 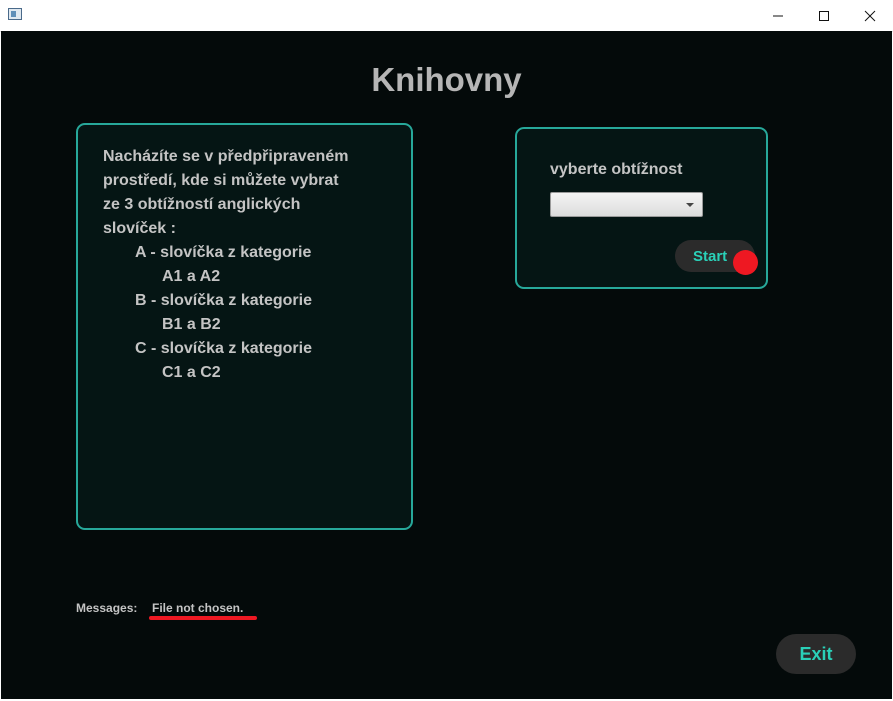 I want to click on level-a-label: A - slovíčka z kategorie, so click(x=223, y=252).